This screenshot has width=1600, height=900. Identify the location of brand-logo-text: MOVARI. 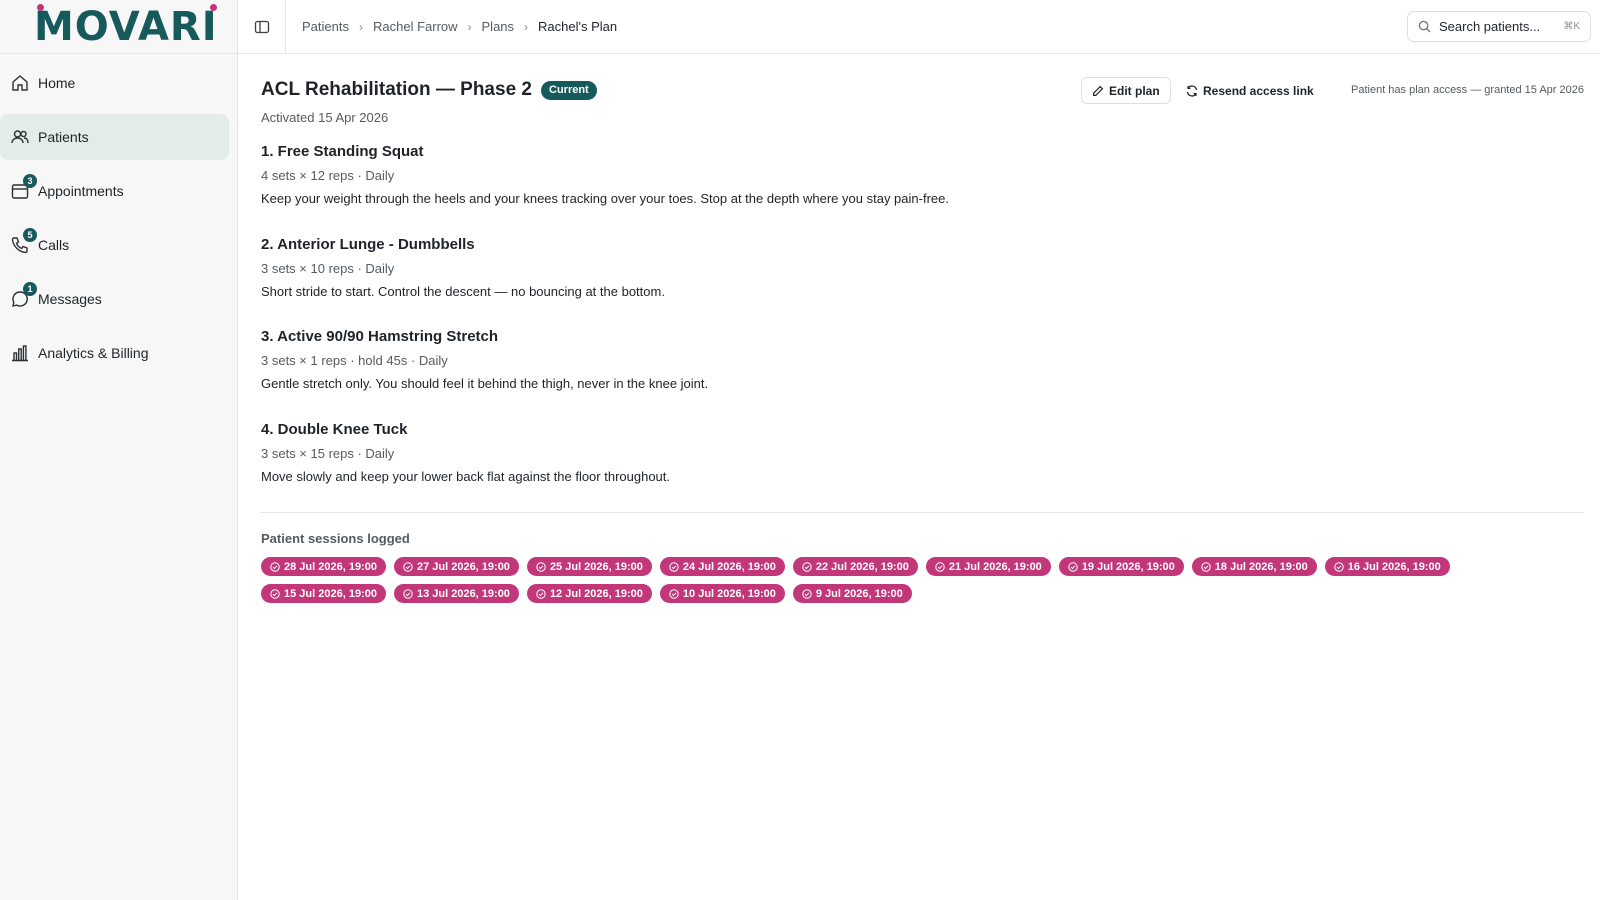
(126, 26).